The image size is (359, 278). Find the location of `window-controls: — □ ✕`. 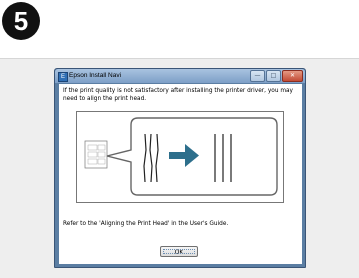

window-controls: — □ ✕ is located at coordinates (276, 76).